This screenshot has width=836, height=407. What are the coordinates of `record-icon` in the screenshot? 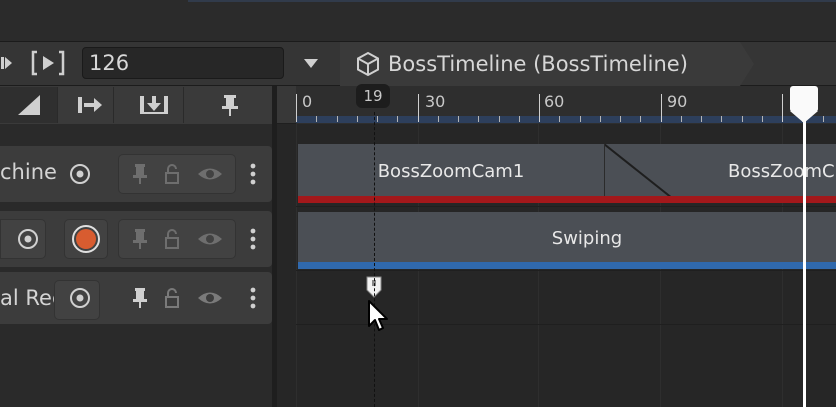 It's located at (86, 239).